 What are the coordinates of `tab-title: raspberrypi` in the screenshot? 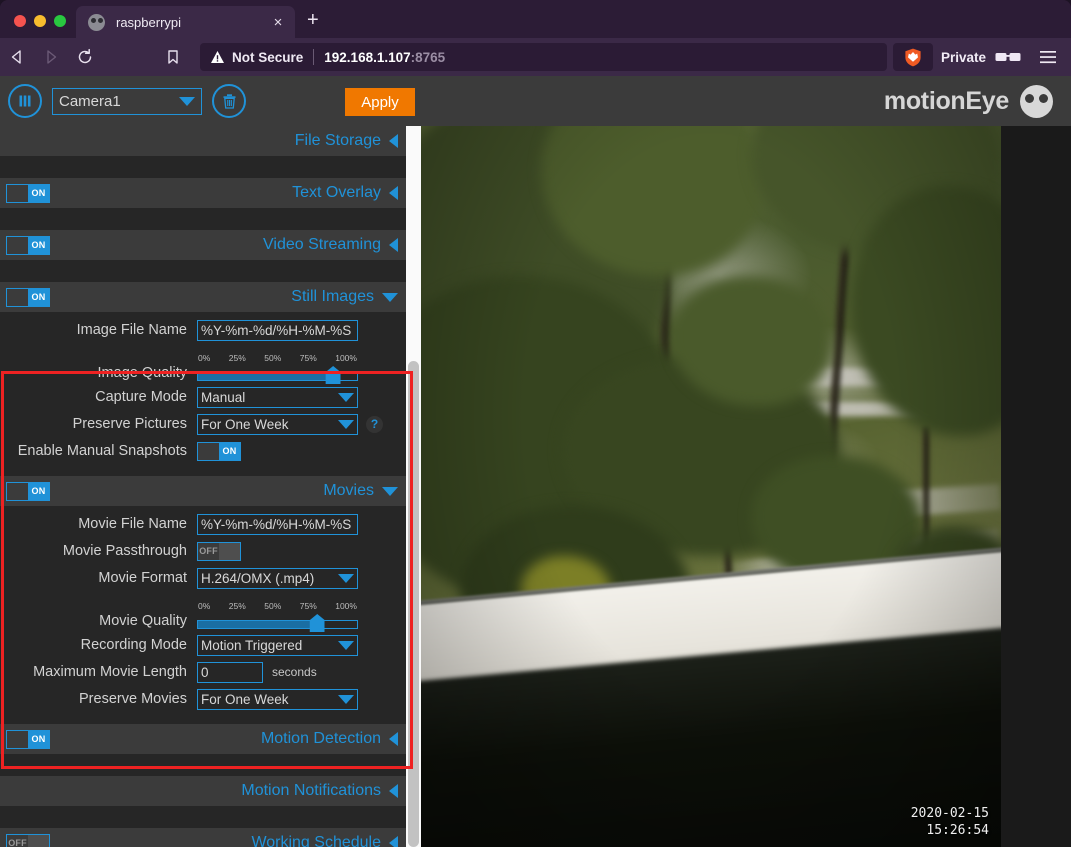 It's located at (149, 22).